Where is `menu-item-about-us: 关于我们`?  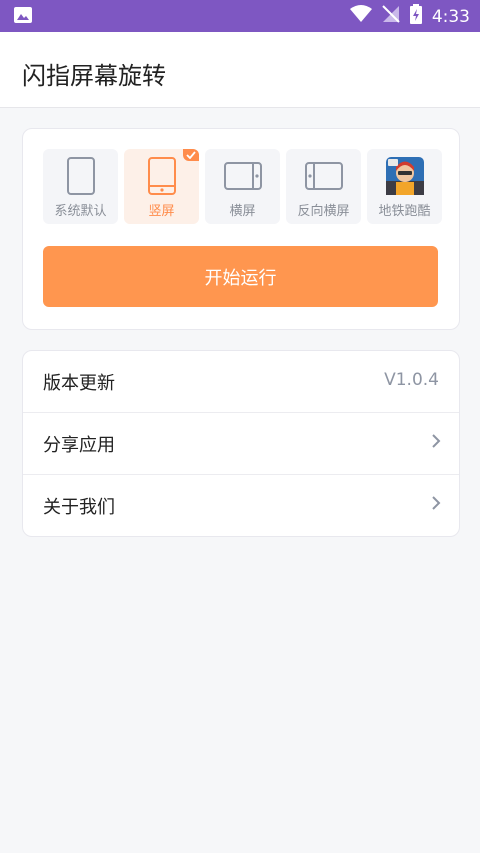
menu-item-about-us: 关于我们 is located at coordinates (241, 505).